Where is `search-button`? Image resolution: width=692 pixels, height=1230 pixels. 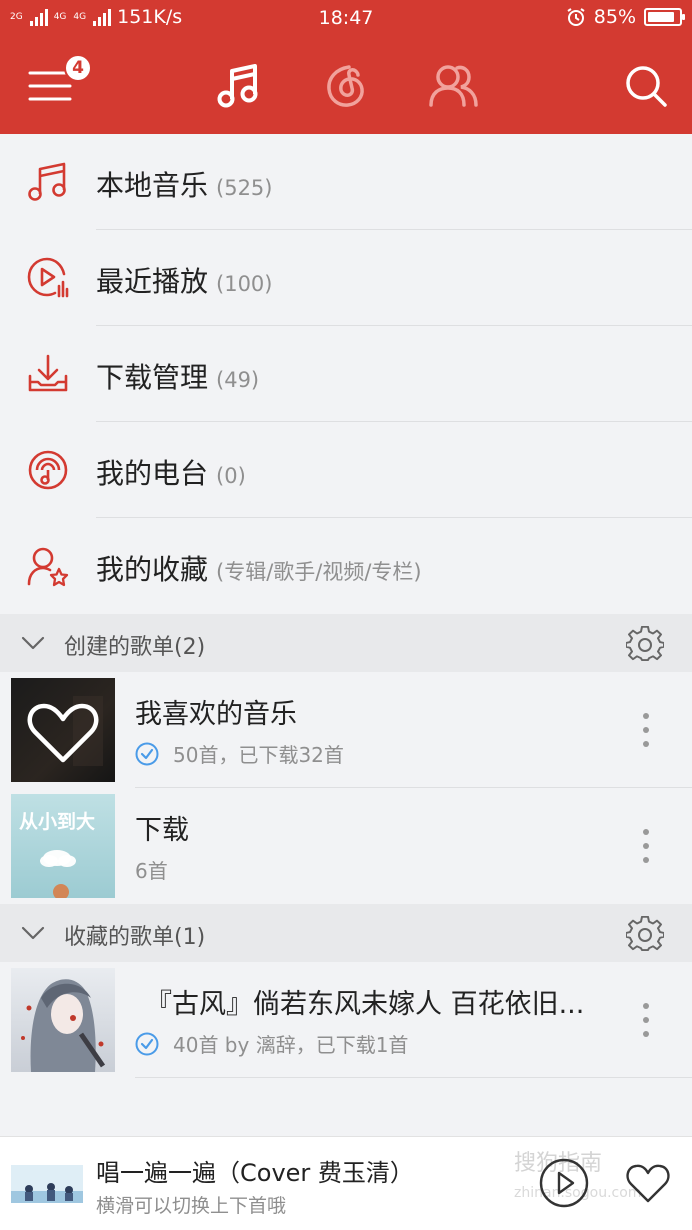
search-button is located at coordinates (646, 86).